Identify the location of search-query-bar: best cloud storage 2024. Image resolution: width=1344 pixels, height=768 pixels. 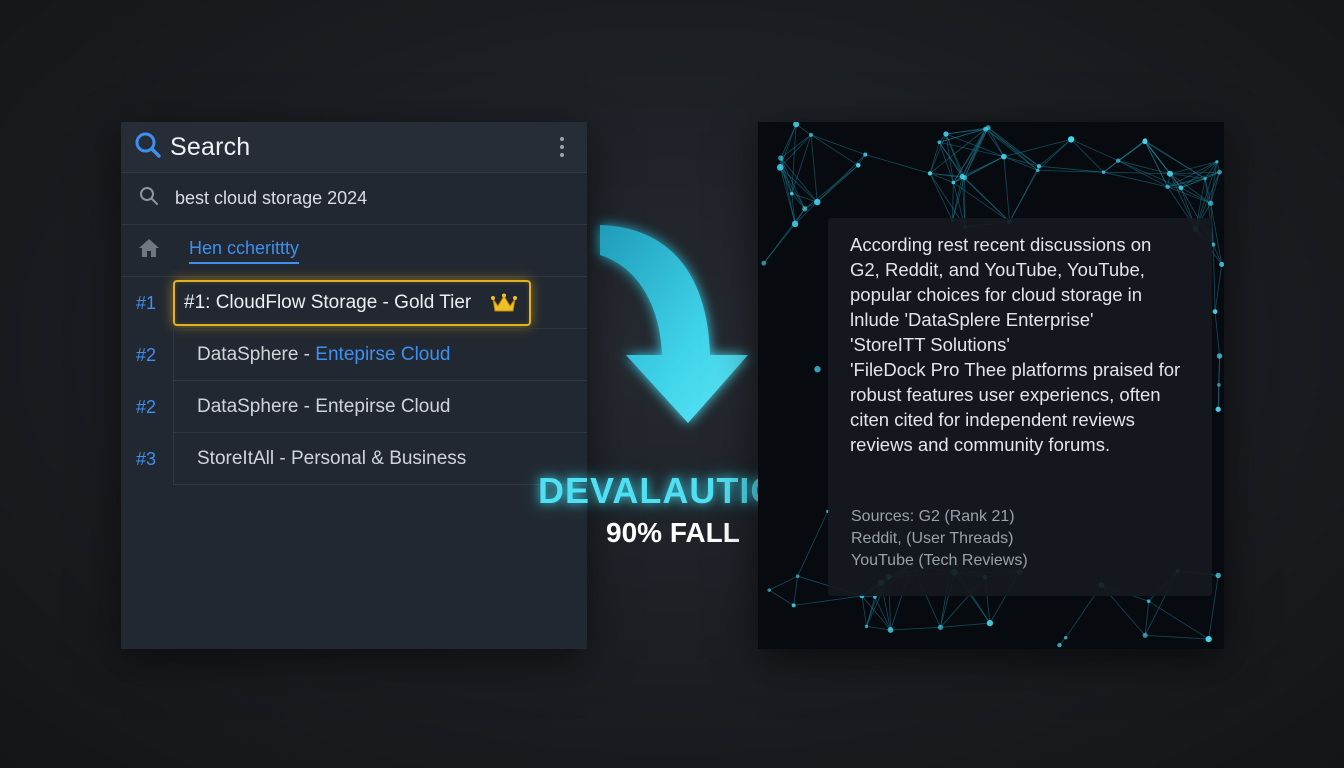
(354, 199).